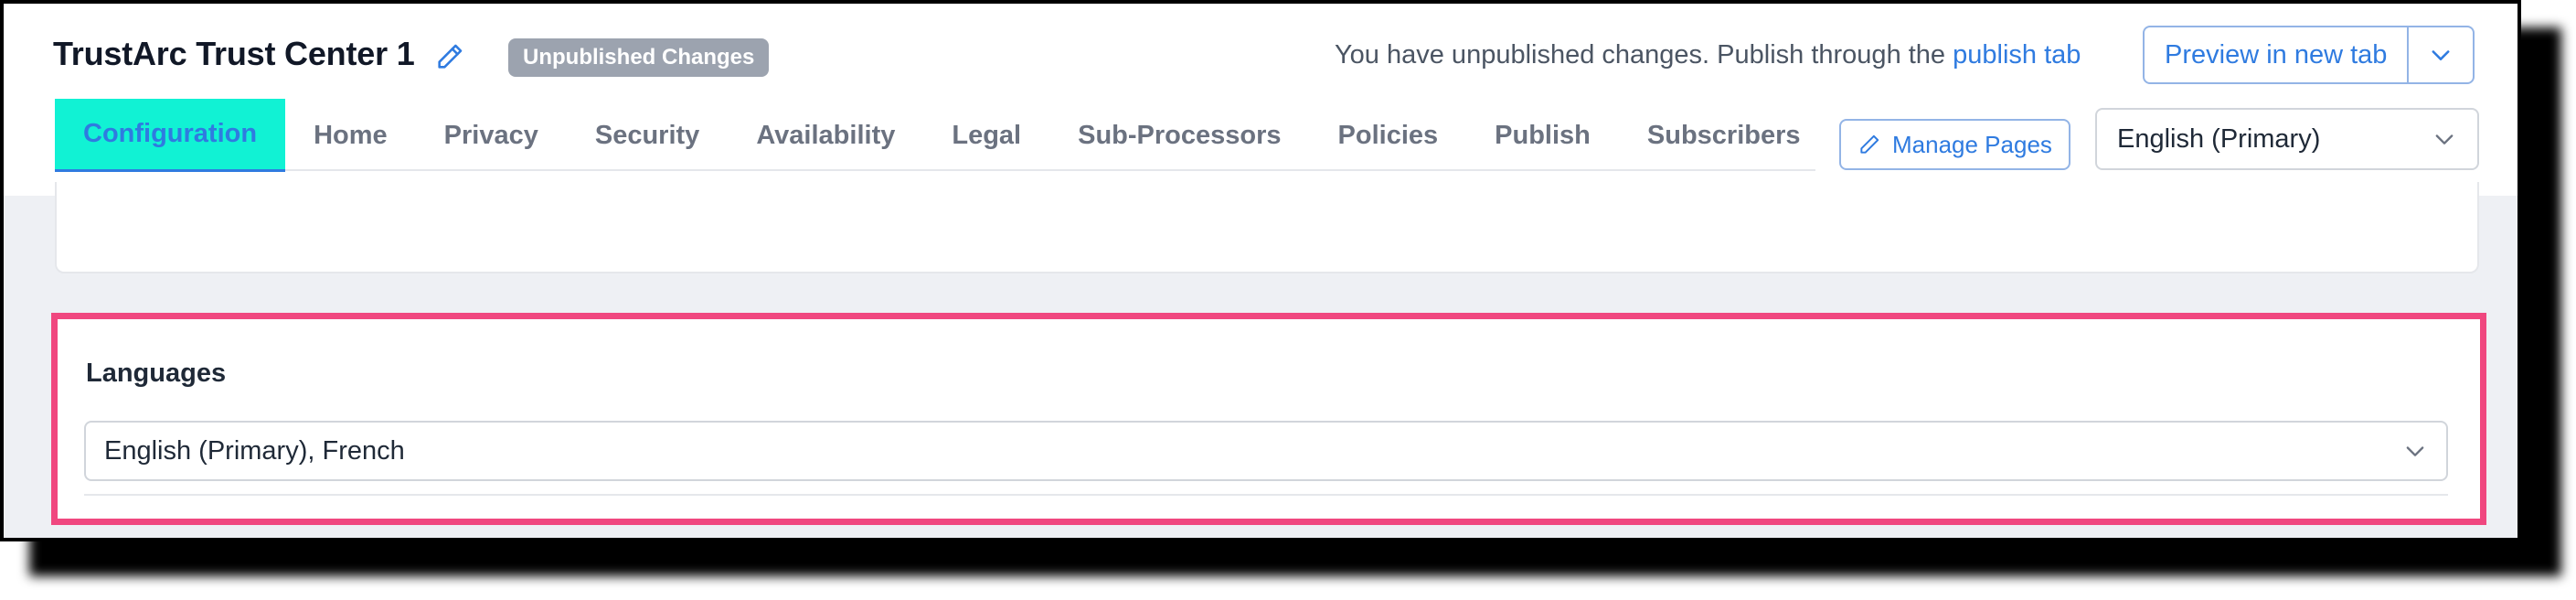 Image resolution: width=2576 pixels, height=600 pixels. I want to click on tab-publish: Publish, so click(1542, 135).